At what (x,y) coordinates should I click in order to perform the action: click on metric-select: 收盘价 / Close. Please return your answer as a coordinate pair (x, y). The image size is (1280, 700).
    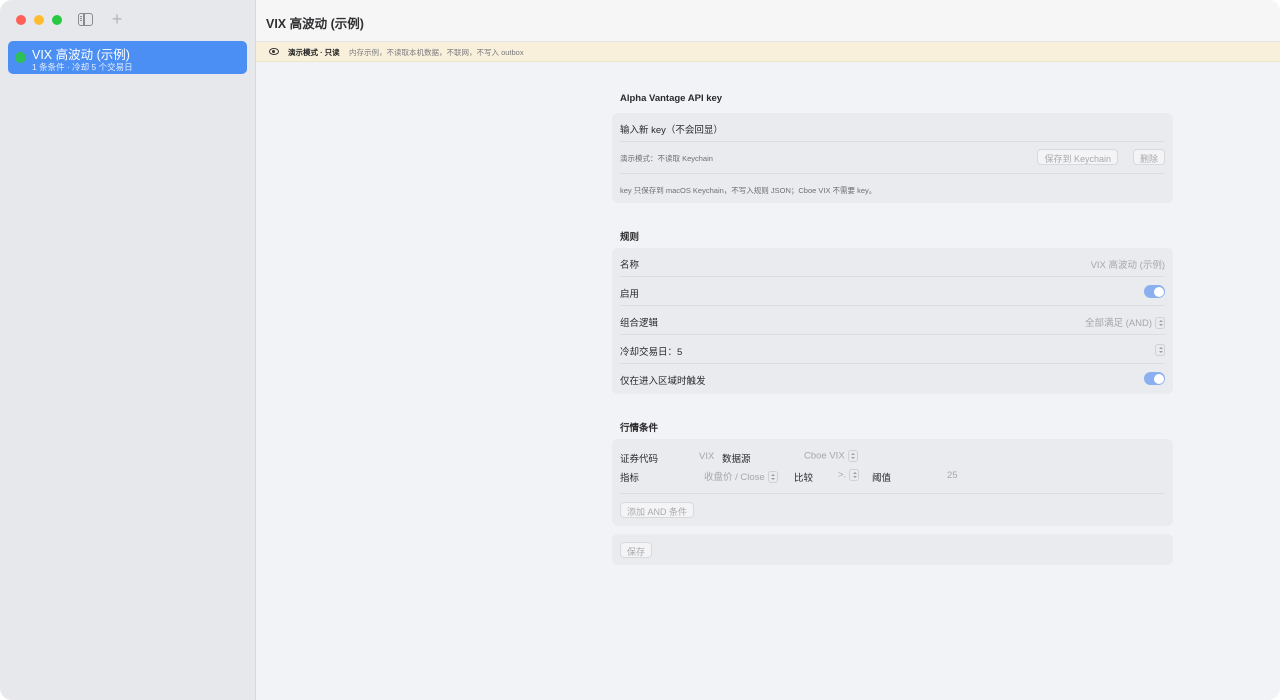
    Looking at the image, I should click on (741, 476).